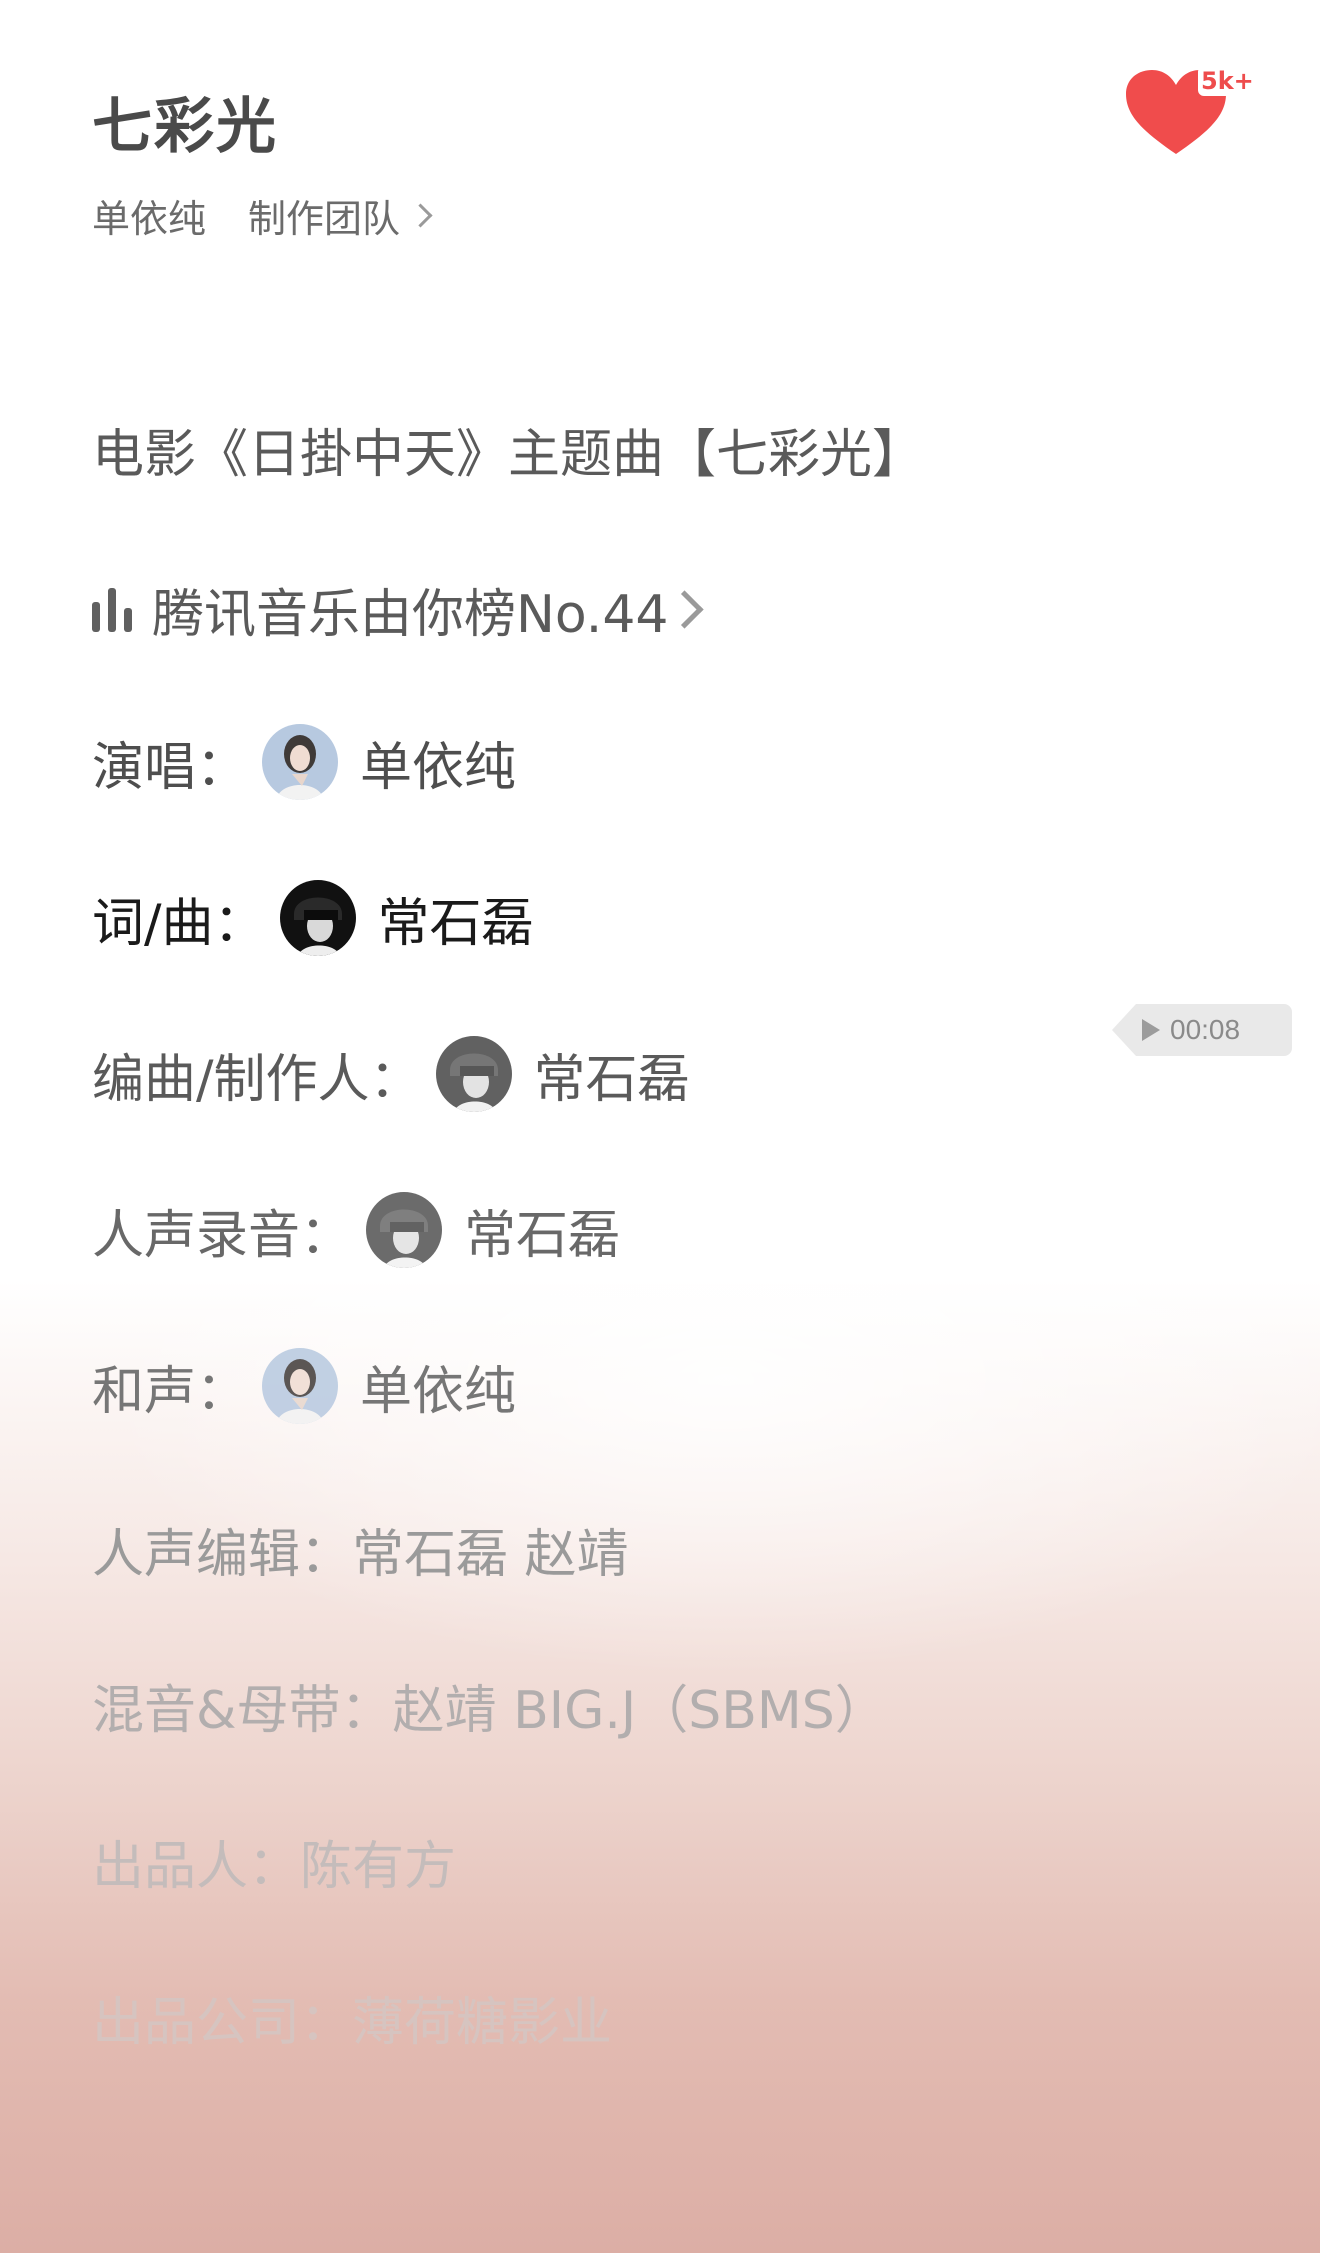 This screenshot has width=1320, height=2253. I want to click on credit-vocal-recording-label: 人声录音：, so click(222, 1235).